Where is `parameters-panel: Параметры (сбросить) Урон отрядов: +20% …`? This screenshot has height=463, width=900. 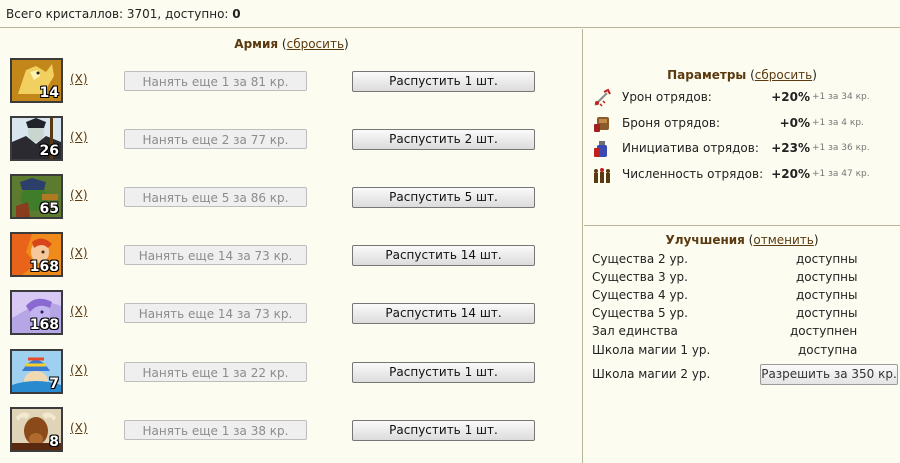 parameters-panel: Параметры (сбросить) Урон отрядов: +20% … is located at coordinates (742, 127).